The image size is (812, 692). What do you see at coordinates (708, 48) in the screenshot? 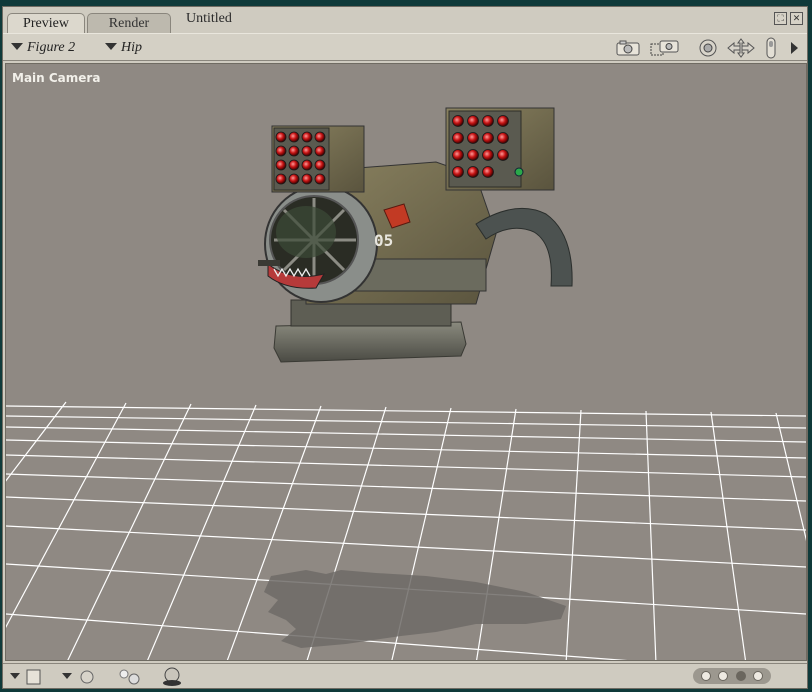
I see `rotate-icon` at bounding box center [708, 48].